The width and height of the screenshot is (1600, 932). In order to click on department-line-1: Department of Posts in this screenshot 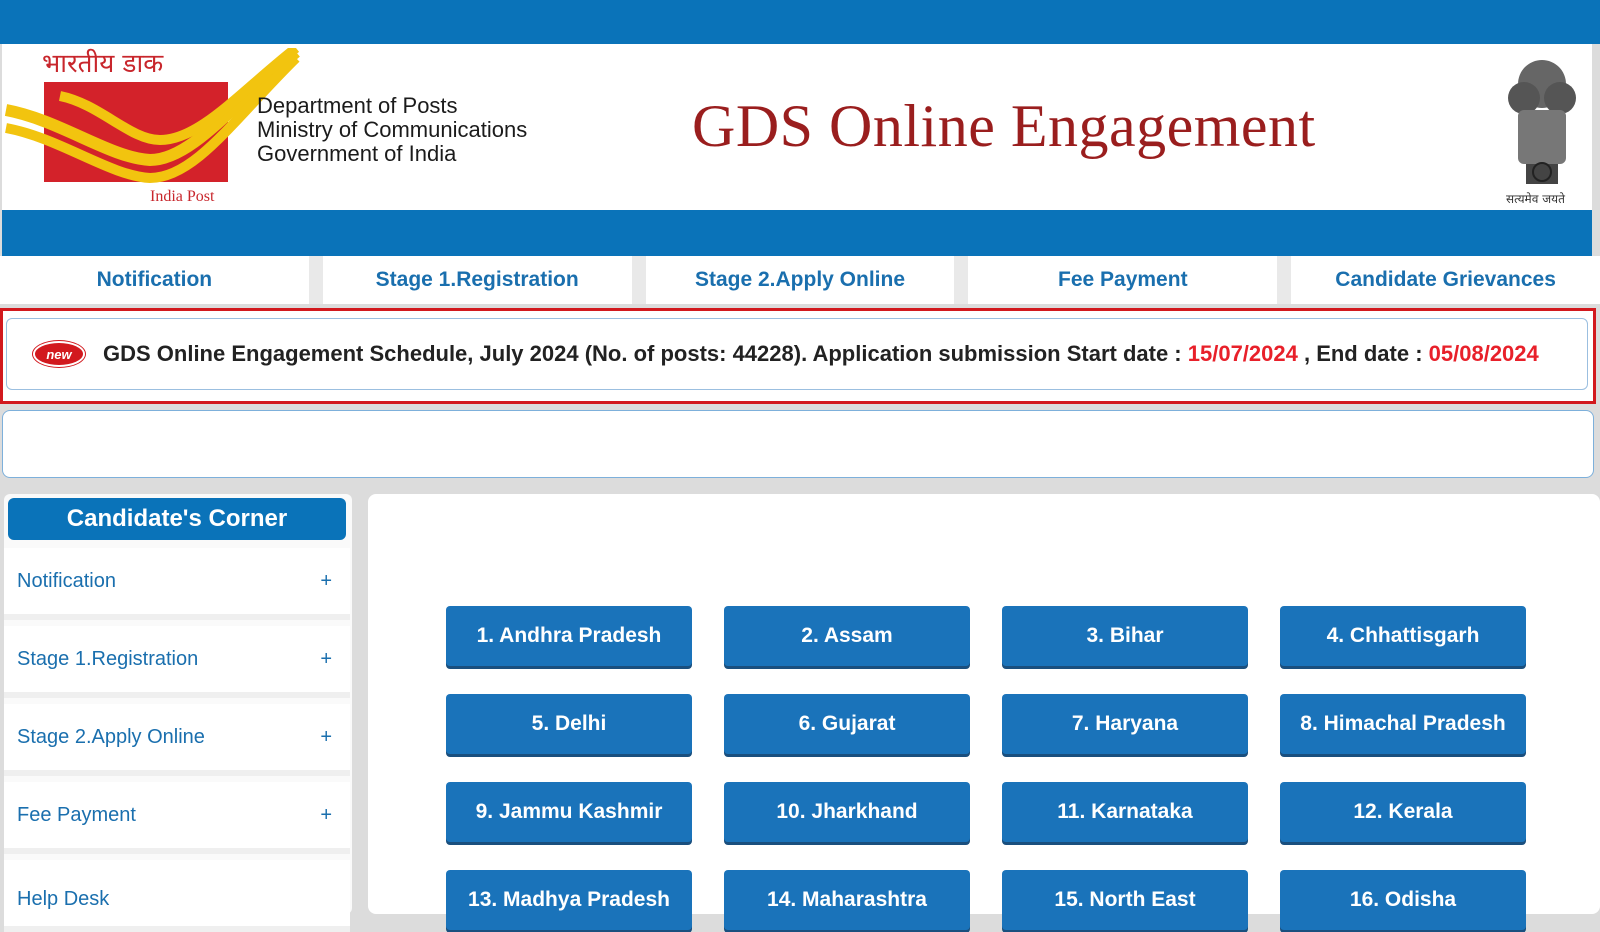, I will do `click(357, 105)`.